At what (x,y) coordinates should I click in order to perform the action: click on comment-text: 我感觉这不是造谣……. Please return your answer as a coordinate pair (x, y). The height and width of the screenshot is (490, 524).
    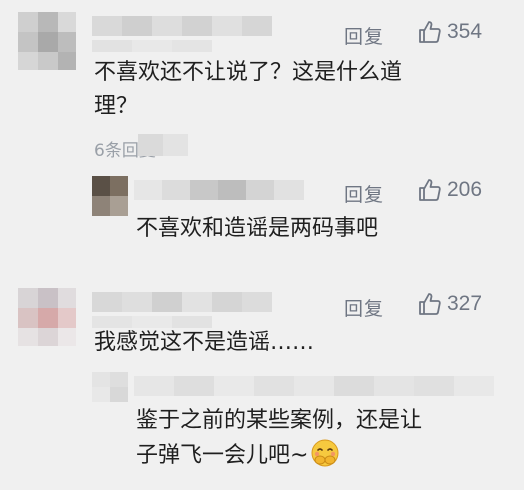
    Looking at the image, I should click on (204, 342).